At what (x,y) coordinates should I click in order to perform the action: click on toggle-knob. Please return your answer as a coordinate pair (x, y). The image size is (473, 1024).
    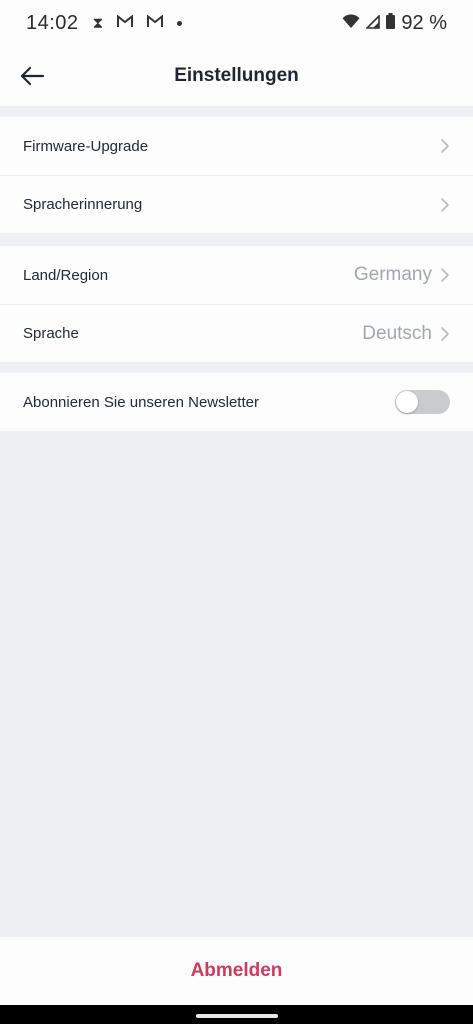
    Looking at the image, I should click on (407, 402).